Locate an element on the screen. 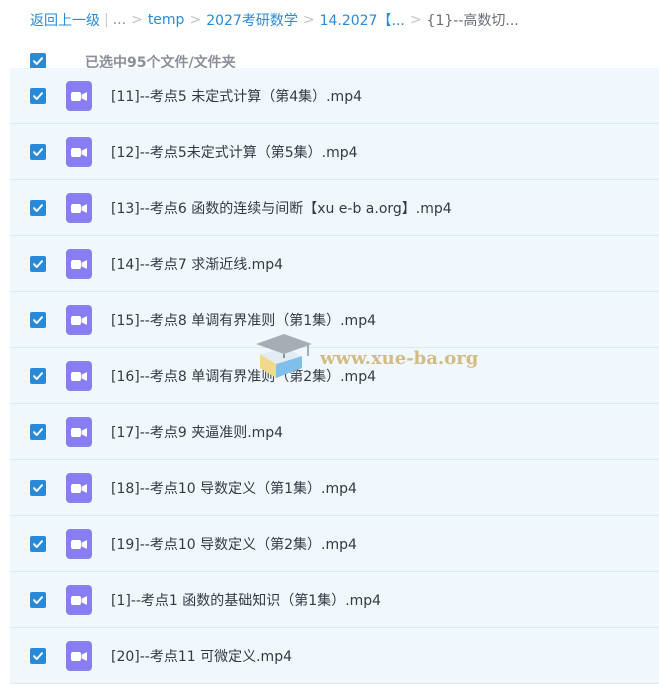  file-row: [15]--考点8 单调有界准则（第1集）.mp4 is located at coordinates (334, 320).